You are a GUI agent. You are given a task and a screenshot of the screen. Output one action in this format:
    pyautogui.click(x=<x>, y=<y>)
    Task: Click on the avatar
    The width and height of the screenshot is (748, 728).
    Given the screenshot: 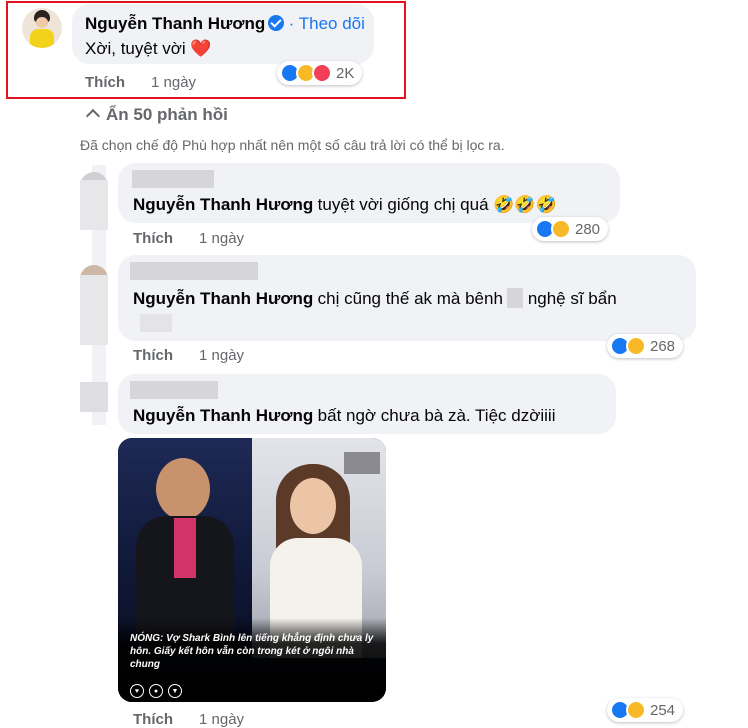 What is the action you would take?
    pyautogui.click(x=42, y=28)
    